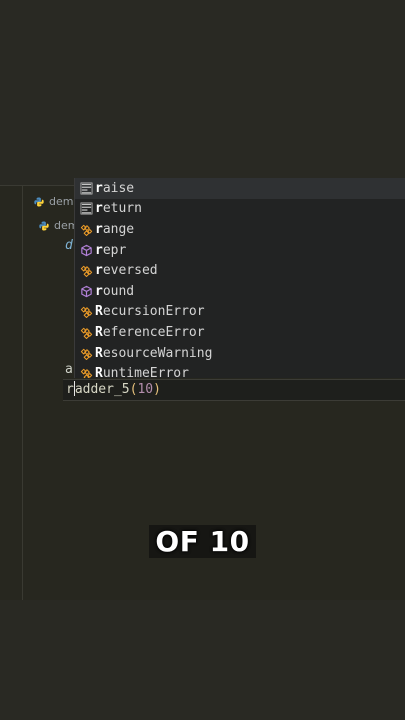 This screenshot has height=720, width=405. I want to click on autocomplete-item-runtimeerror: RuntimeError, so click(240, 370).